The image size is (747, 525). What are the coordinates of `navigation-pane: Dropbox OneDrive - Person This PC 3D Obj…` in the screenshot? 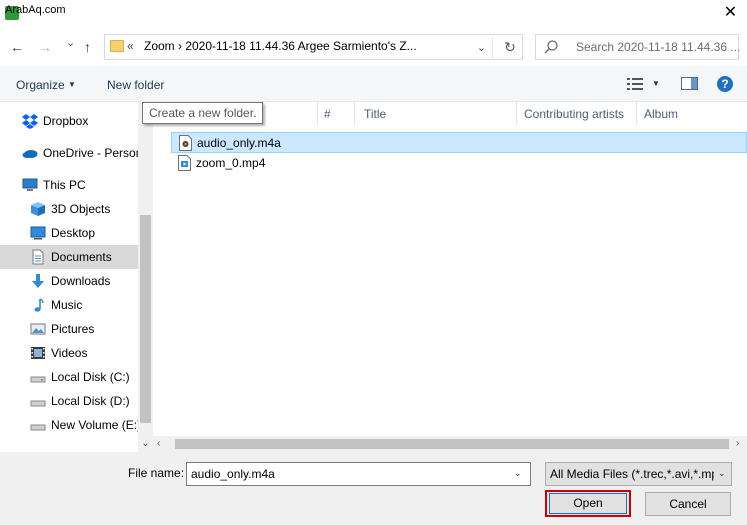 It's located at (76, 277).